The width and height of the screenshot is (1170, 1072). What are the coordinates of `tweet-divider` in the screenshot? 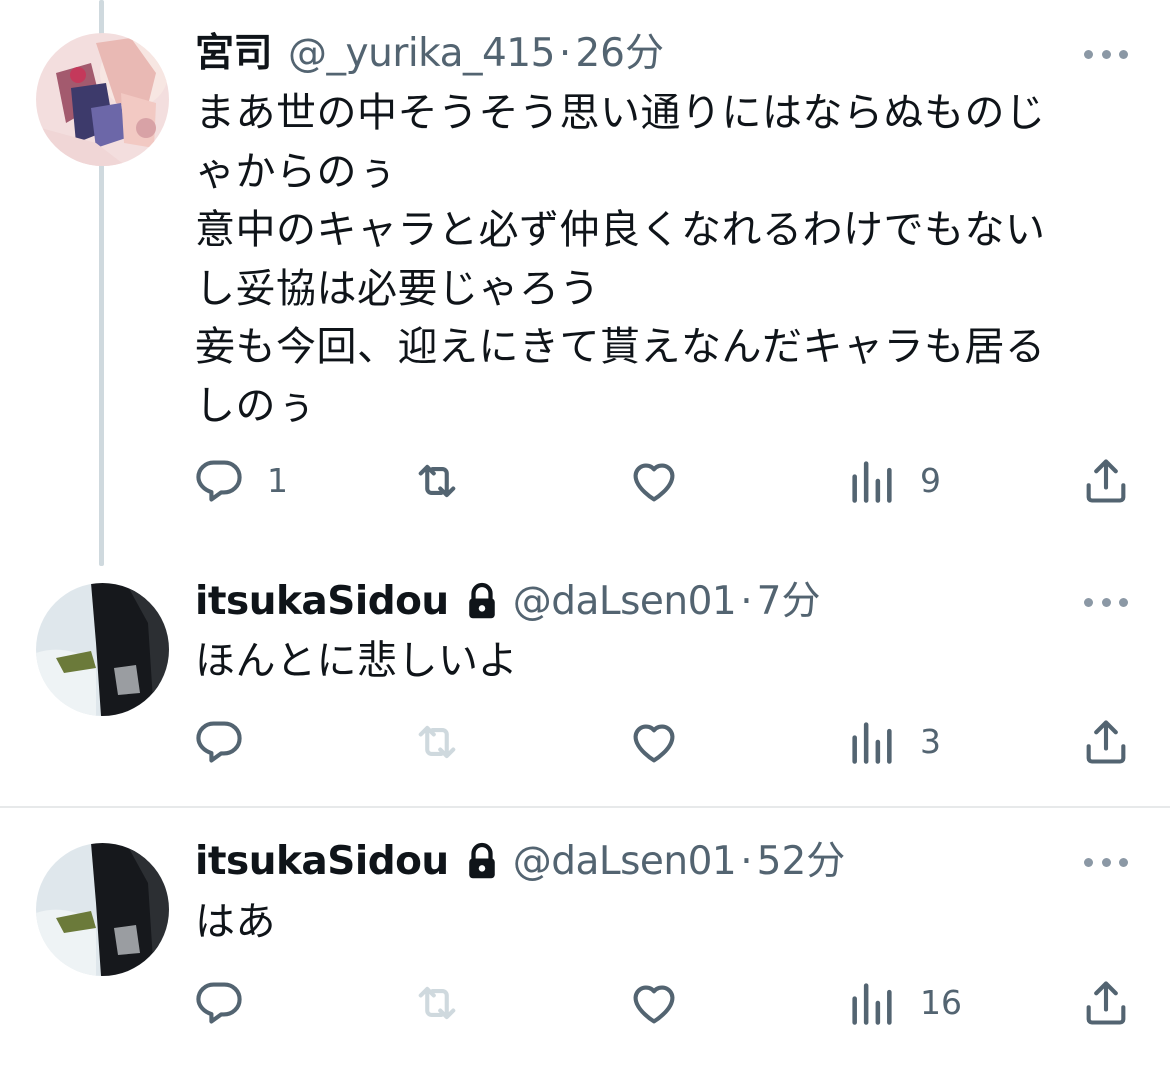 It's located at (585, 807).